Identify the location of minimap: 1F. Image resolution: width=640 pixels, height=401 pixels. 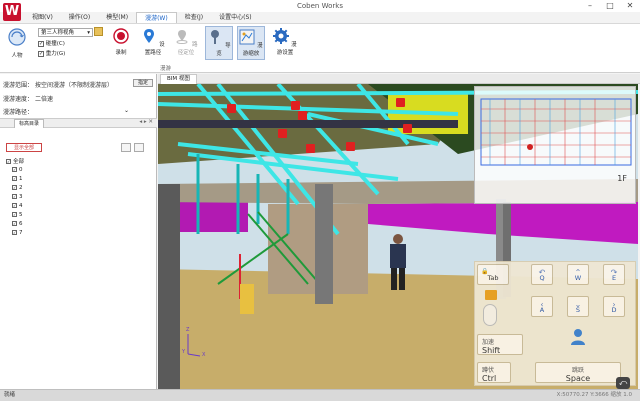
(555, 145).